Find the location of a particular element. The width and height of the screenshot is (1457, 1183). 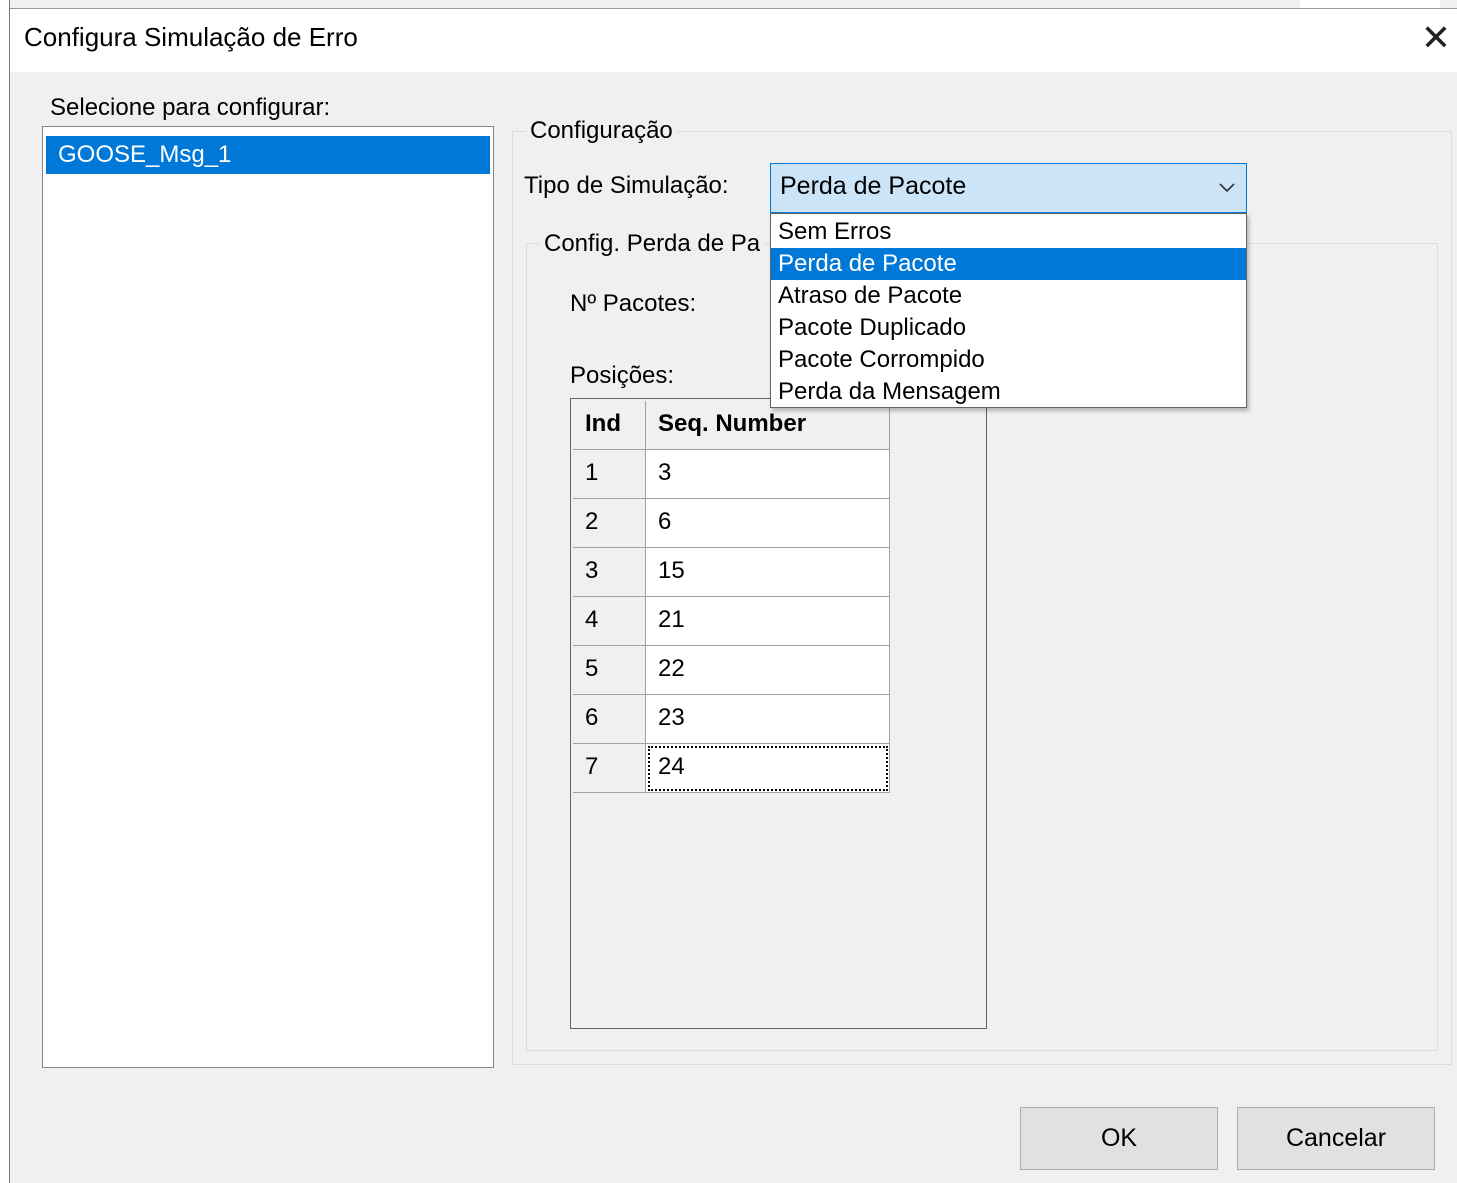

background-window-fragment is located at coordinates (1370, 4).